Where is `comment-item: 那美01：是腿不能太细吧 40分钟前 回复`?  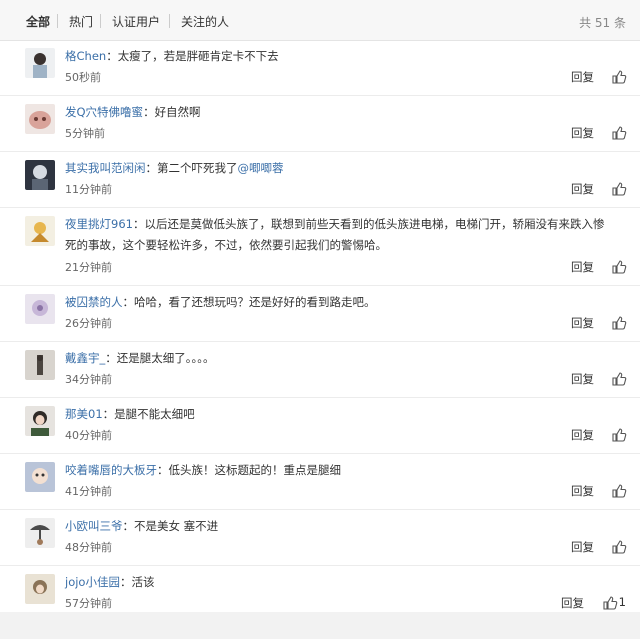
comment-item: 那美01：是腿不能太细吧 40分钟前 回复 is located at coordinates (320, 426).